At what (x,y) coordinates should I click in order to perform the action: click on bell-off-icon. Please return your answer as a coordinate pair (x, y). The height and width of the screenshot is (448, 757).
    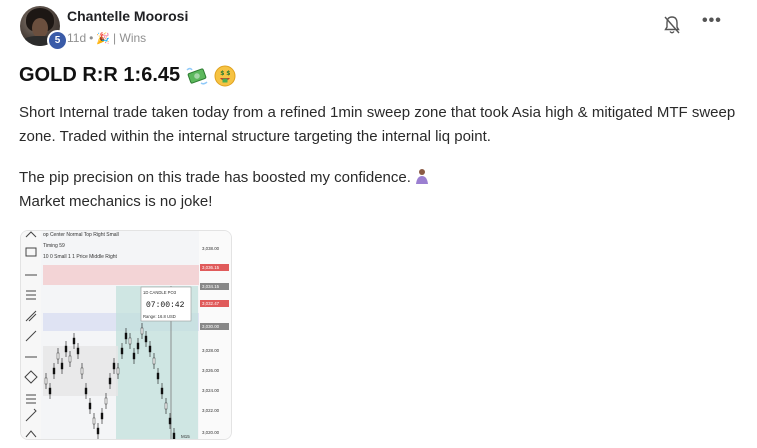
    Looking at the image, I should click on (672, 25).